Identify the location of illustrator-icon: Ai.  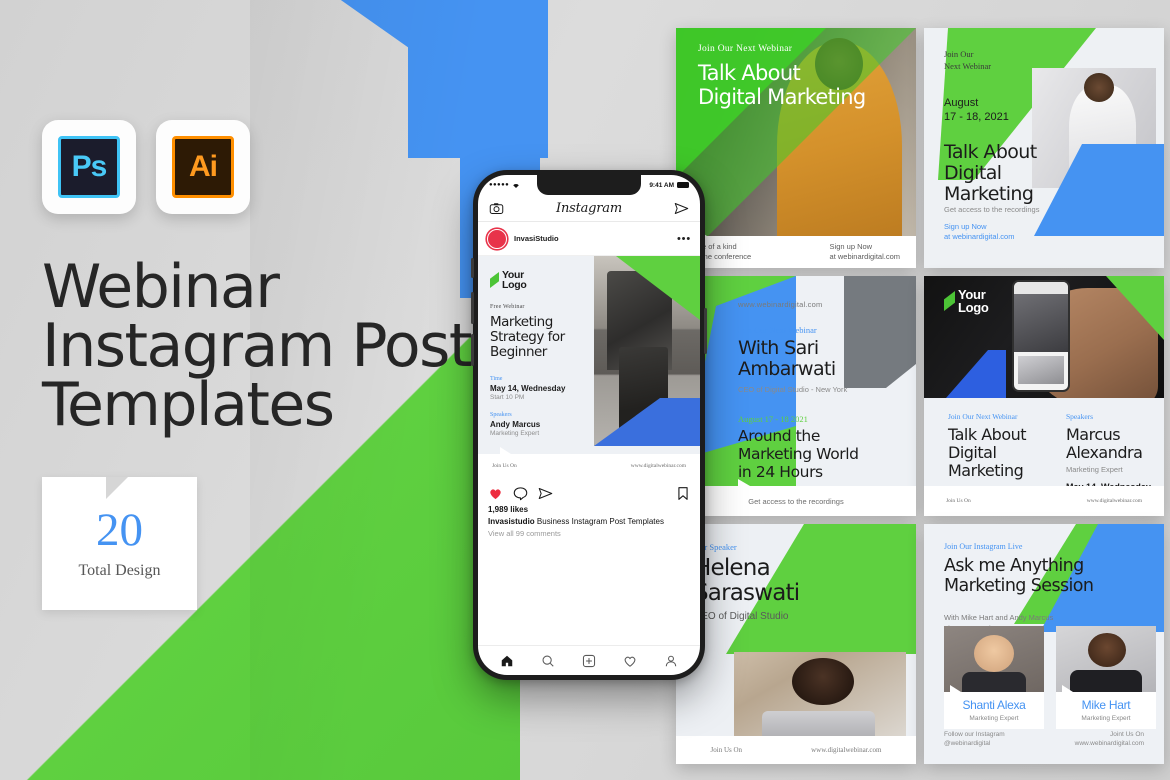
(203, 167).